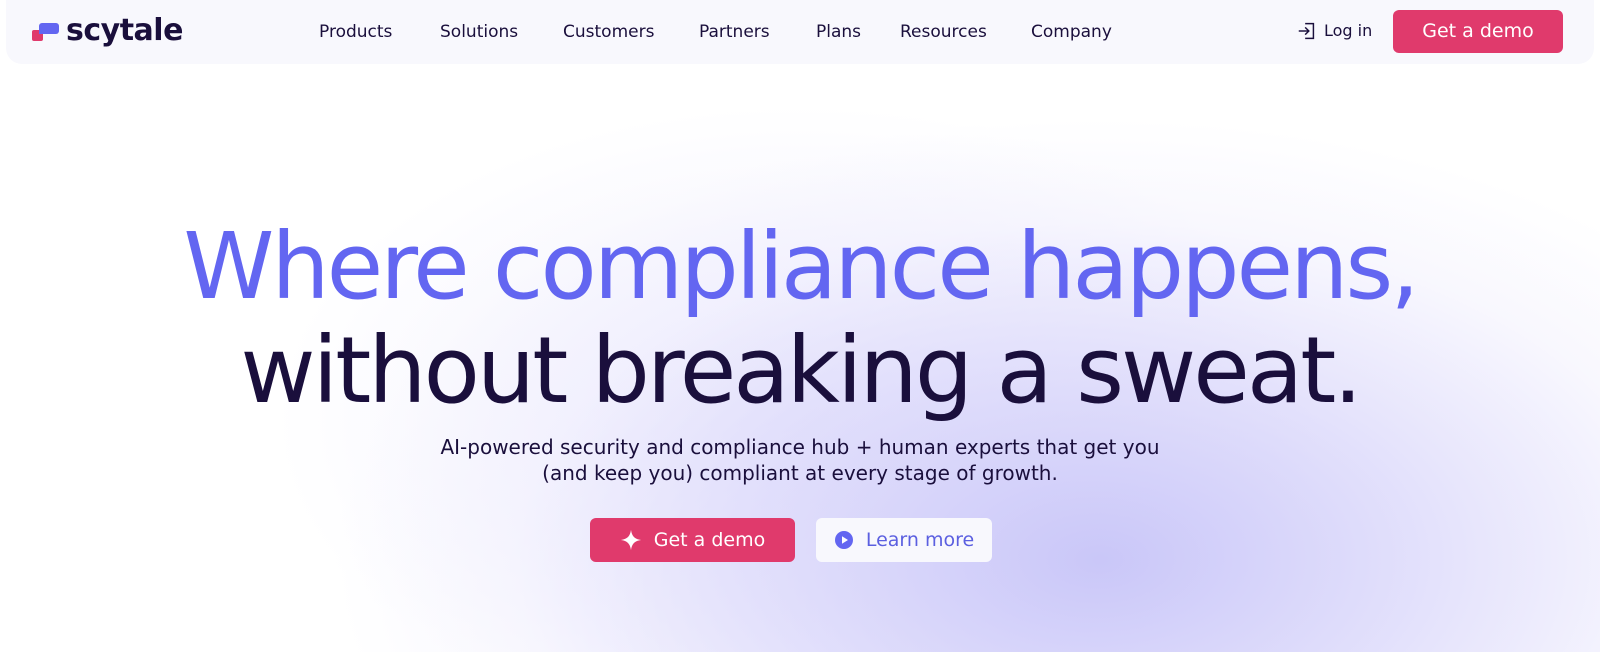  I want to click on login-icon, so click(1306, 31).